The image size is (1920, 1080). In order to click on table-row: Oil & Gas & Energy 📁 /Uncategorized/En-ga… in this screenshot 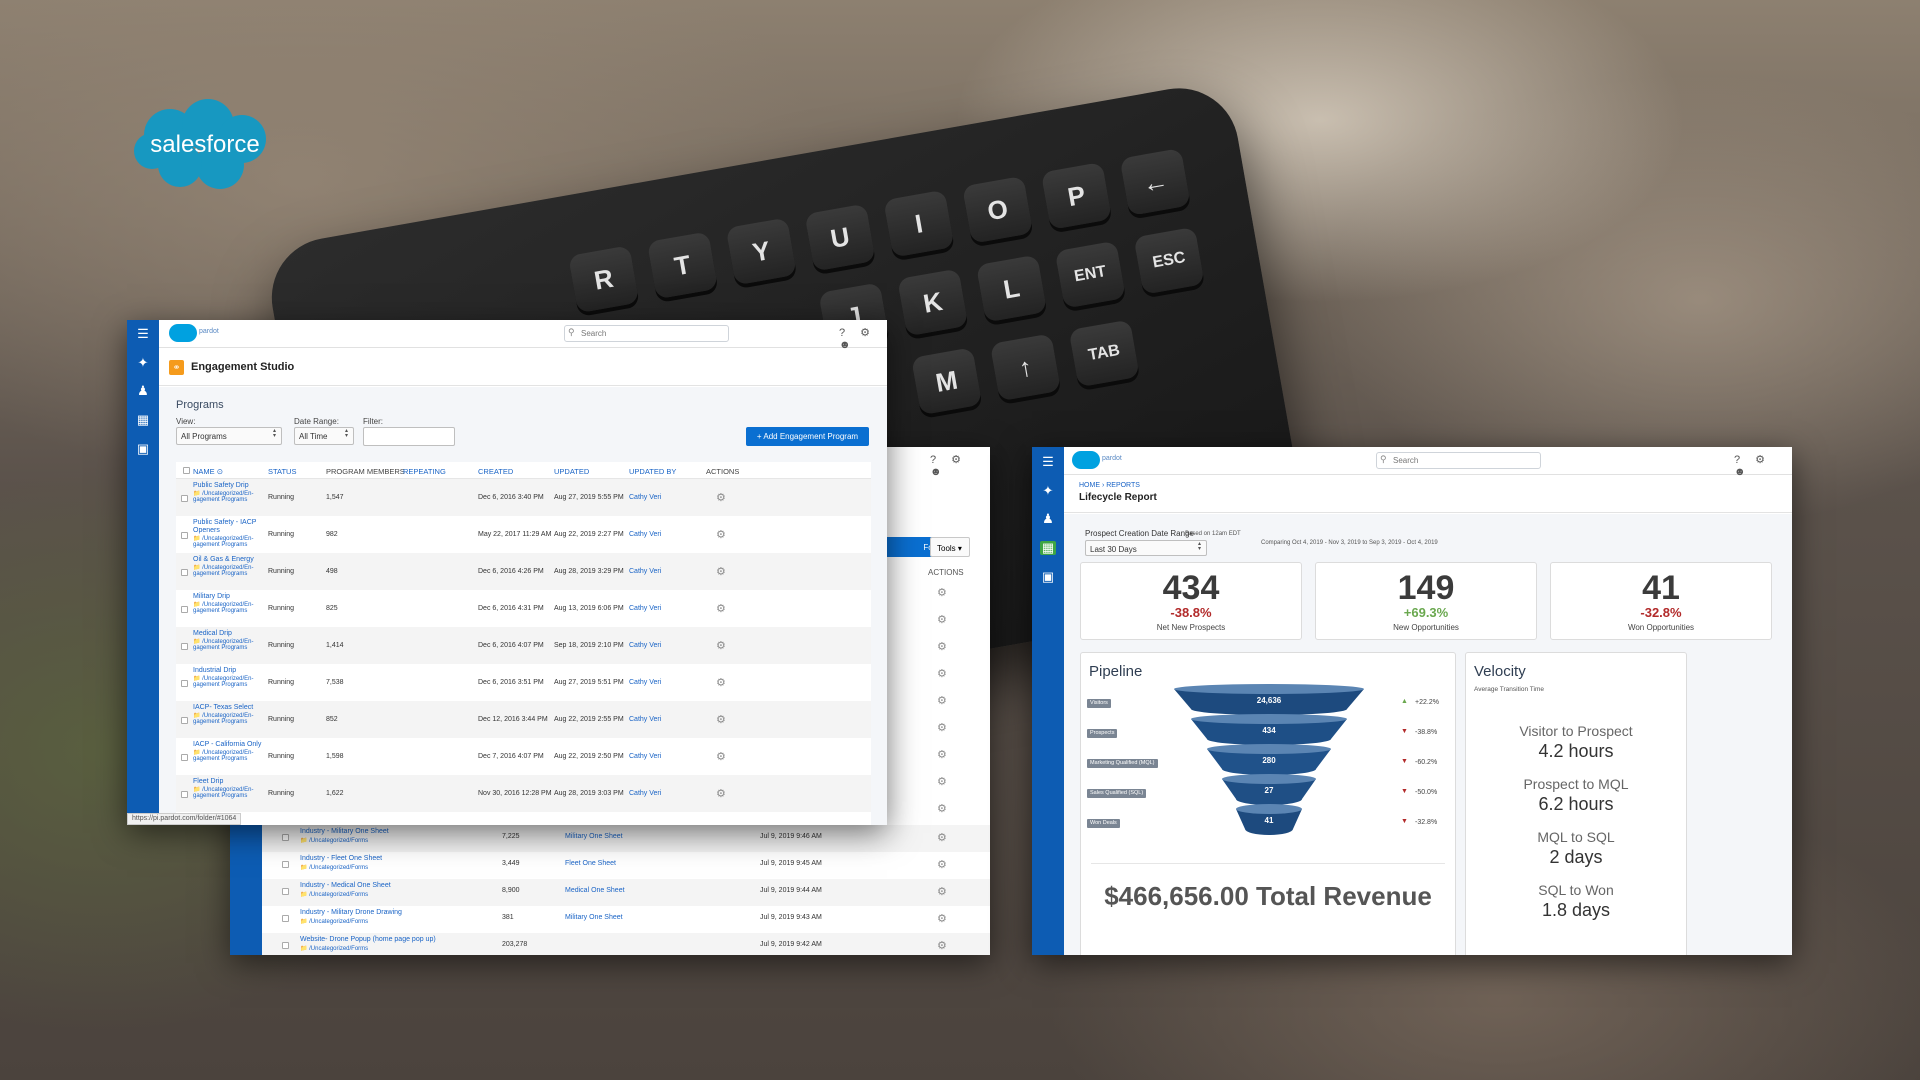, I will do `click(523, 571)`.